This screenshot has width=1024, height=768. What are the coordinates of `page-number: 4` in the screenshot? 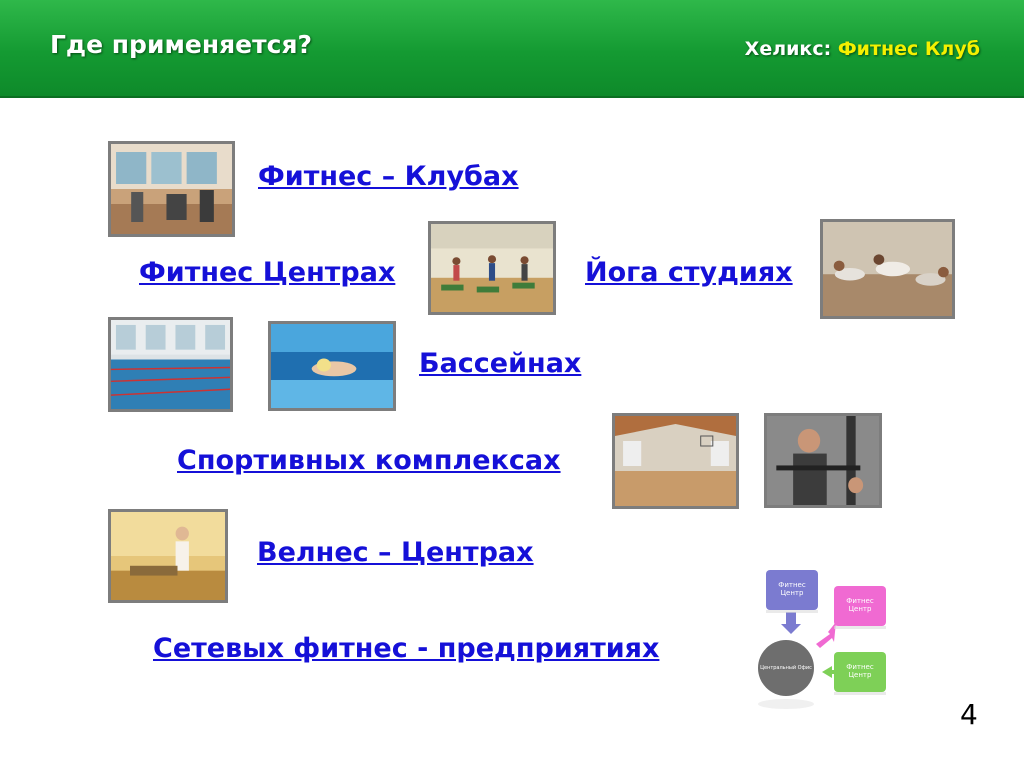 It's located at (969, 714).